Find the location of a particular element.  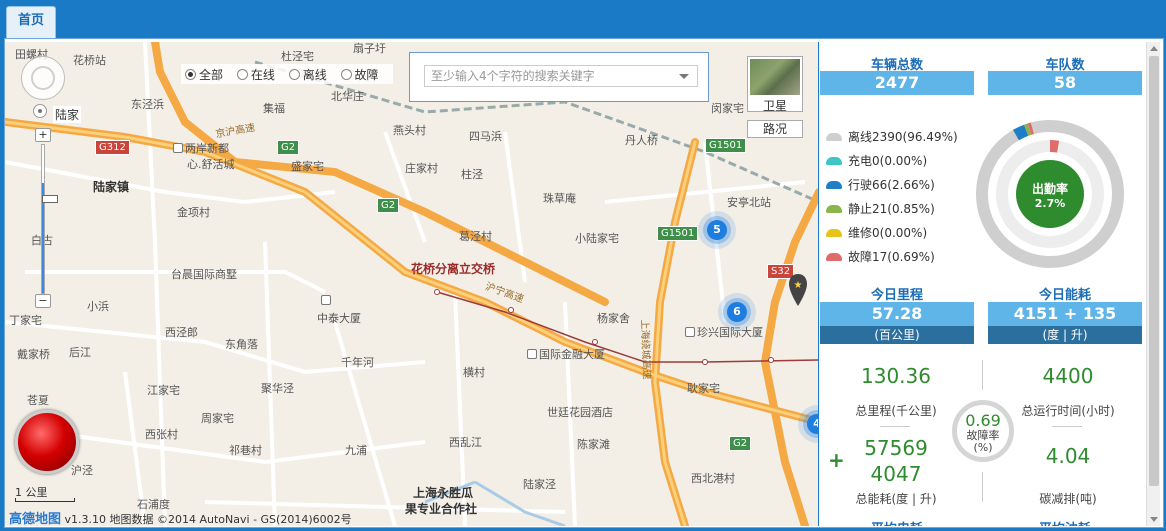

chevron-down-icon is located at coordinates (684, 76).